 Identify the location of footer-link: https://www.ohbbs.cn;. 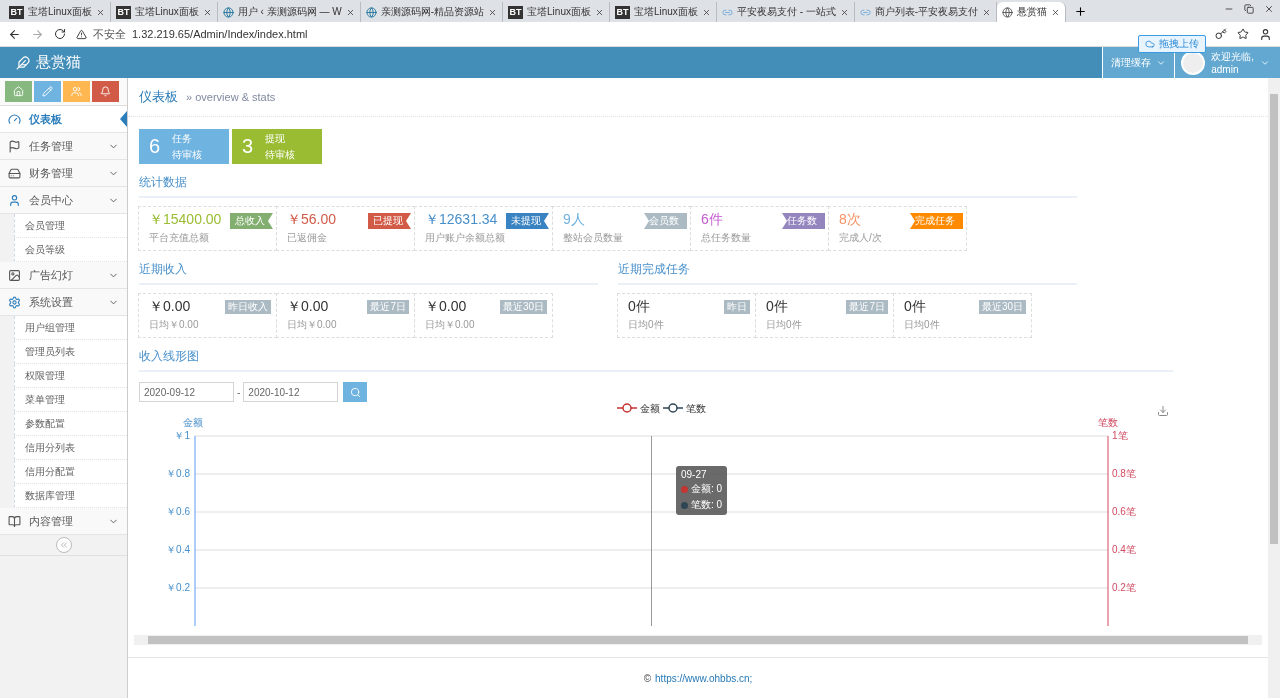
(704, 678).